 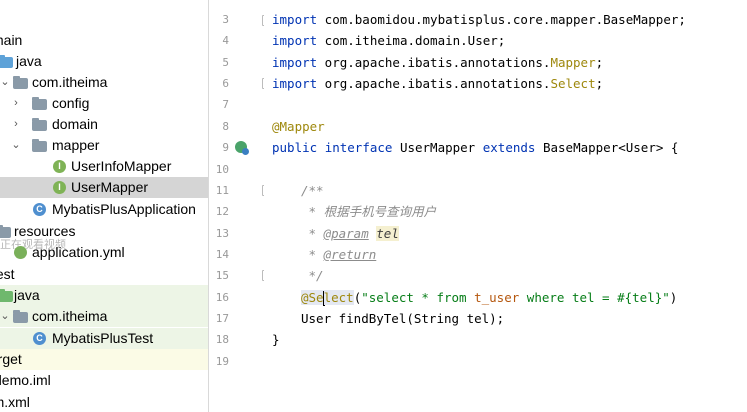 I want to click on tree-item-java: java, so click(x=104, y=61).